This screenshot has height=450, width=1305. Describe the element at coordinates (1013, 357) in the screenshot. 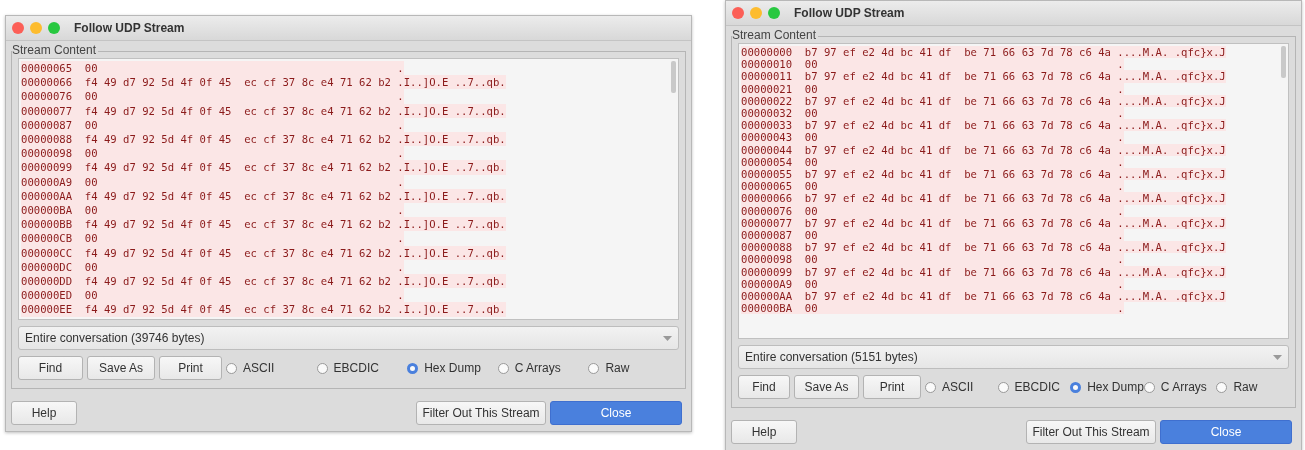

I see `conversation-dropdown: Entire conversation (5151 bytes)` at that location.